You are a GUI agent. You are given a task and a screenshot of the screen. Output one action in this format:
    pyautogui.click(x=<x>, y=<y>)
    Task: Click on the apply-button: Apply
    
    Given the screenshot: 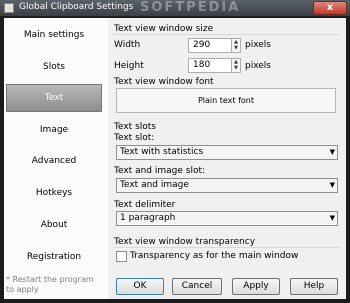 What is the action you would take?
    pyautogui.click(x=256, y=286)
    